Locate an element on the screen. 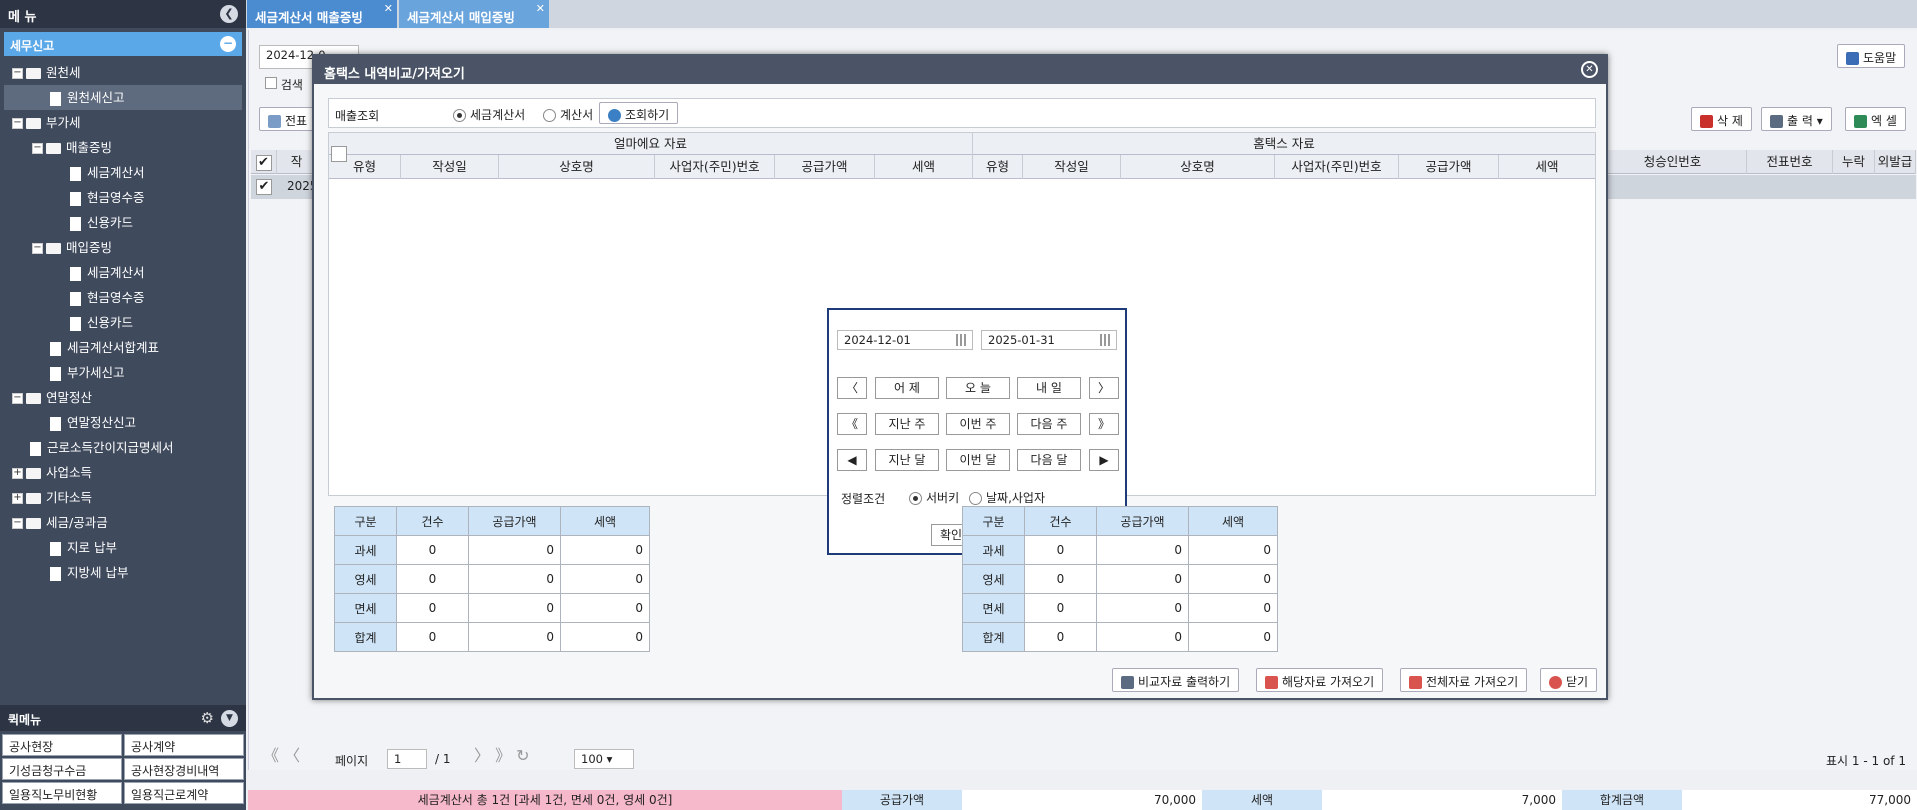 The height and width of the screenshot is (810, 1917). close-dialog-button: 닫기 is located at coordinates (1569, 680).